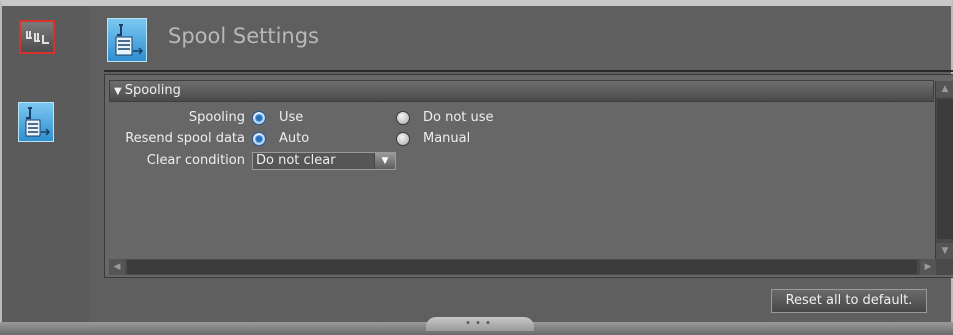 The width and height of the screenshot is (953, 335). Describe the element at coordinates (294, 139) in the screenshot. I see `resend-auto-label: Auto` at that location.